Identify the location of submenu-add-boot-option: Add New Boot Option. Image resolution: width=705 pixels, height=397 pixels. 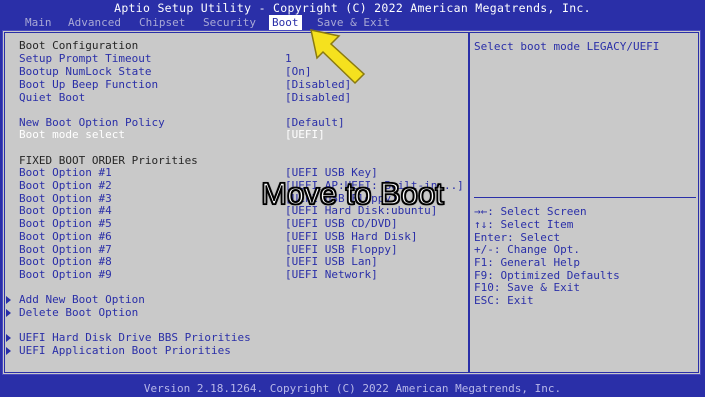
(162, 300).